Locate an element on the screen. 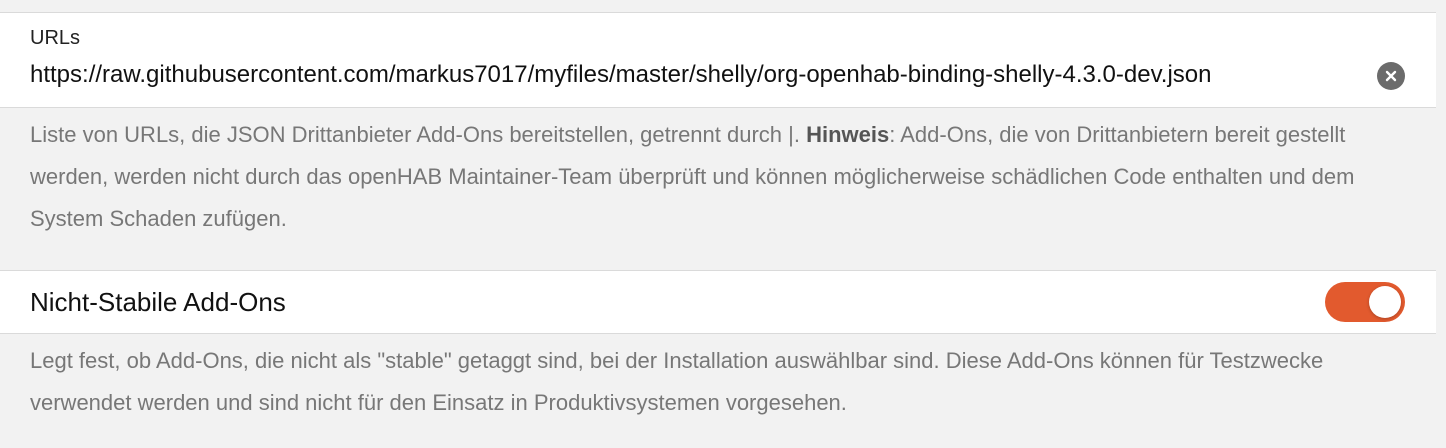 This screenshot has width=1446, height=448. toggle-knob is located at coordinates (1385, 302).